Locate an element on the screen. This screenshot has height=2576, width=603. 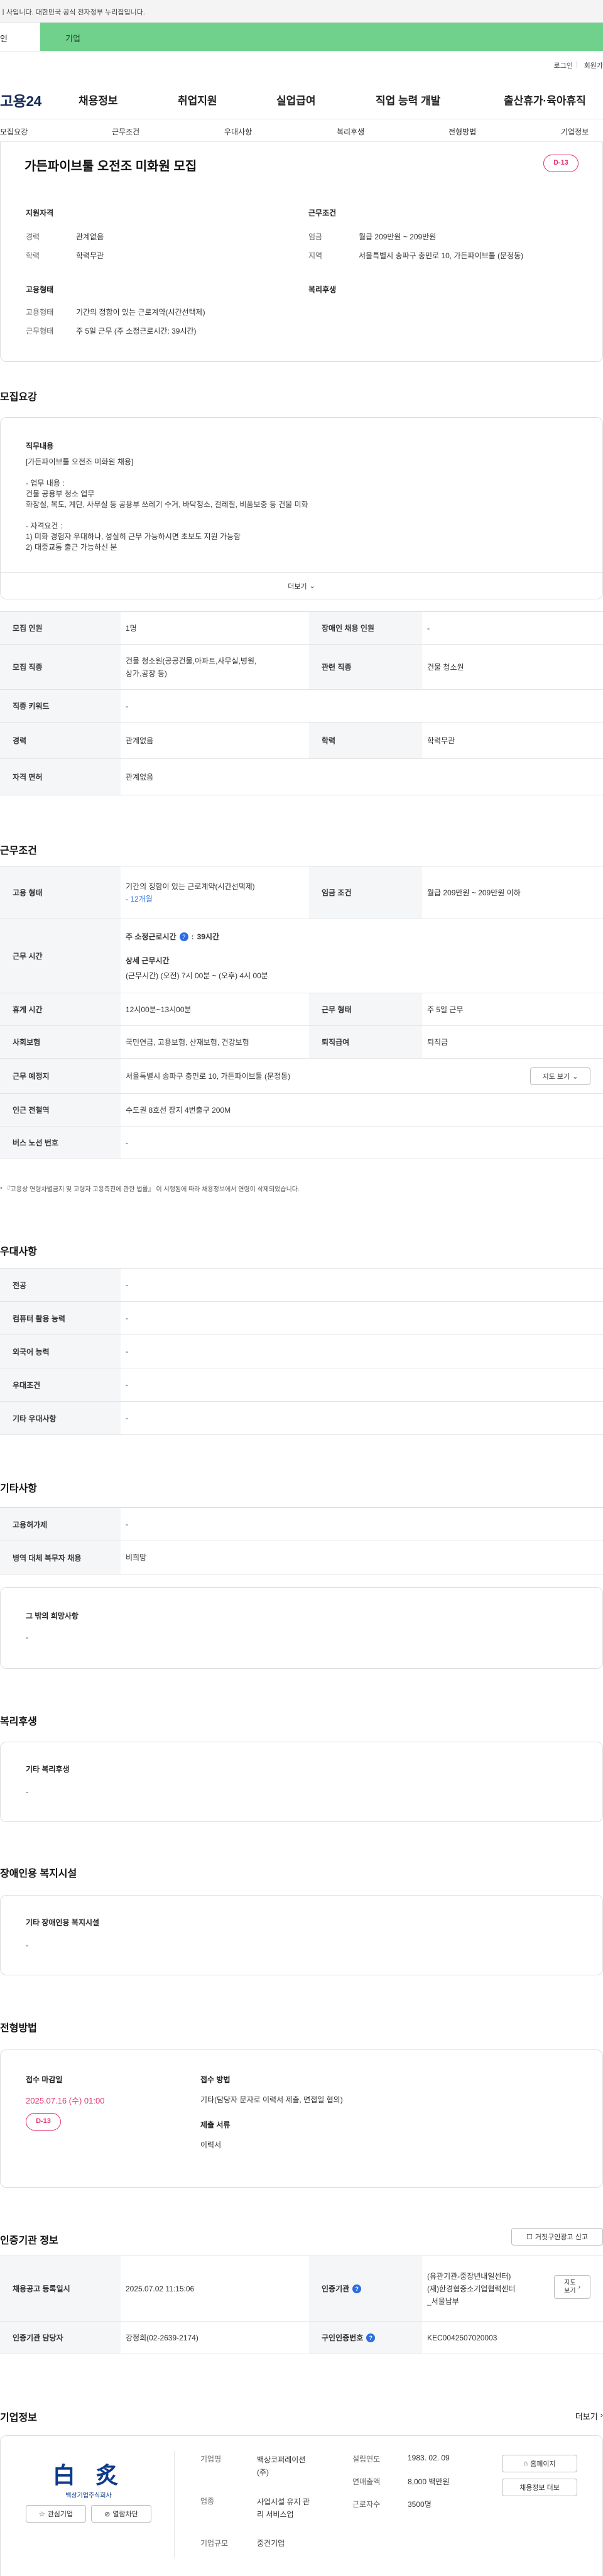
gnb-item-jobs: 채용정보 is located at coordinates (99, 99).